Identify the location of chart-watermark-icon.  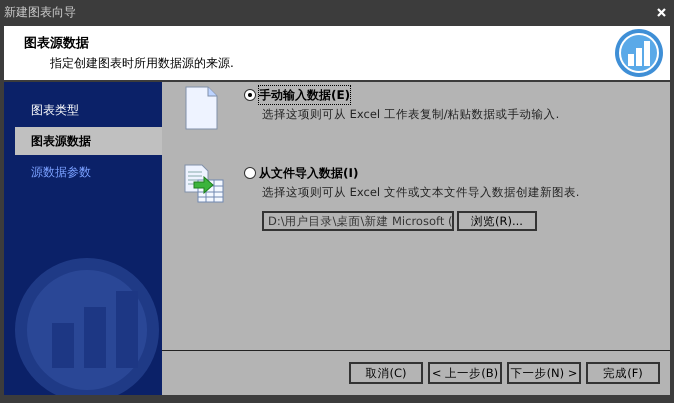
(87, 325).